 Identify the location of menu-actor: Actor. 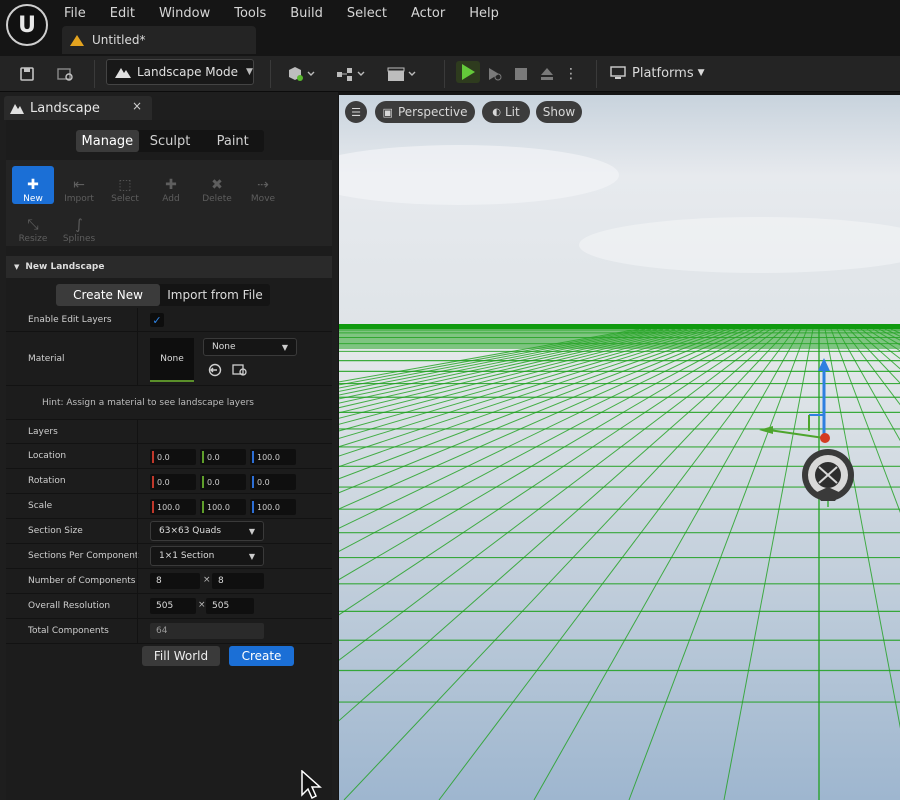
(428, 14).